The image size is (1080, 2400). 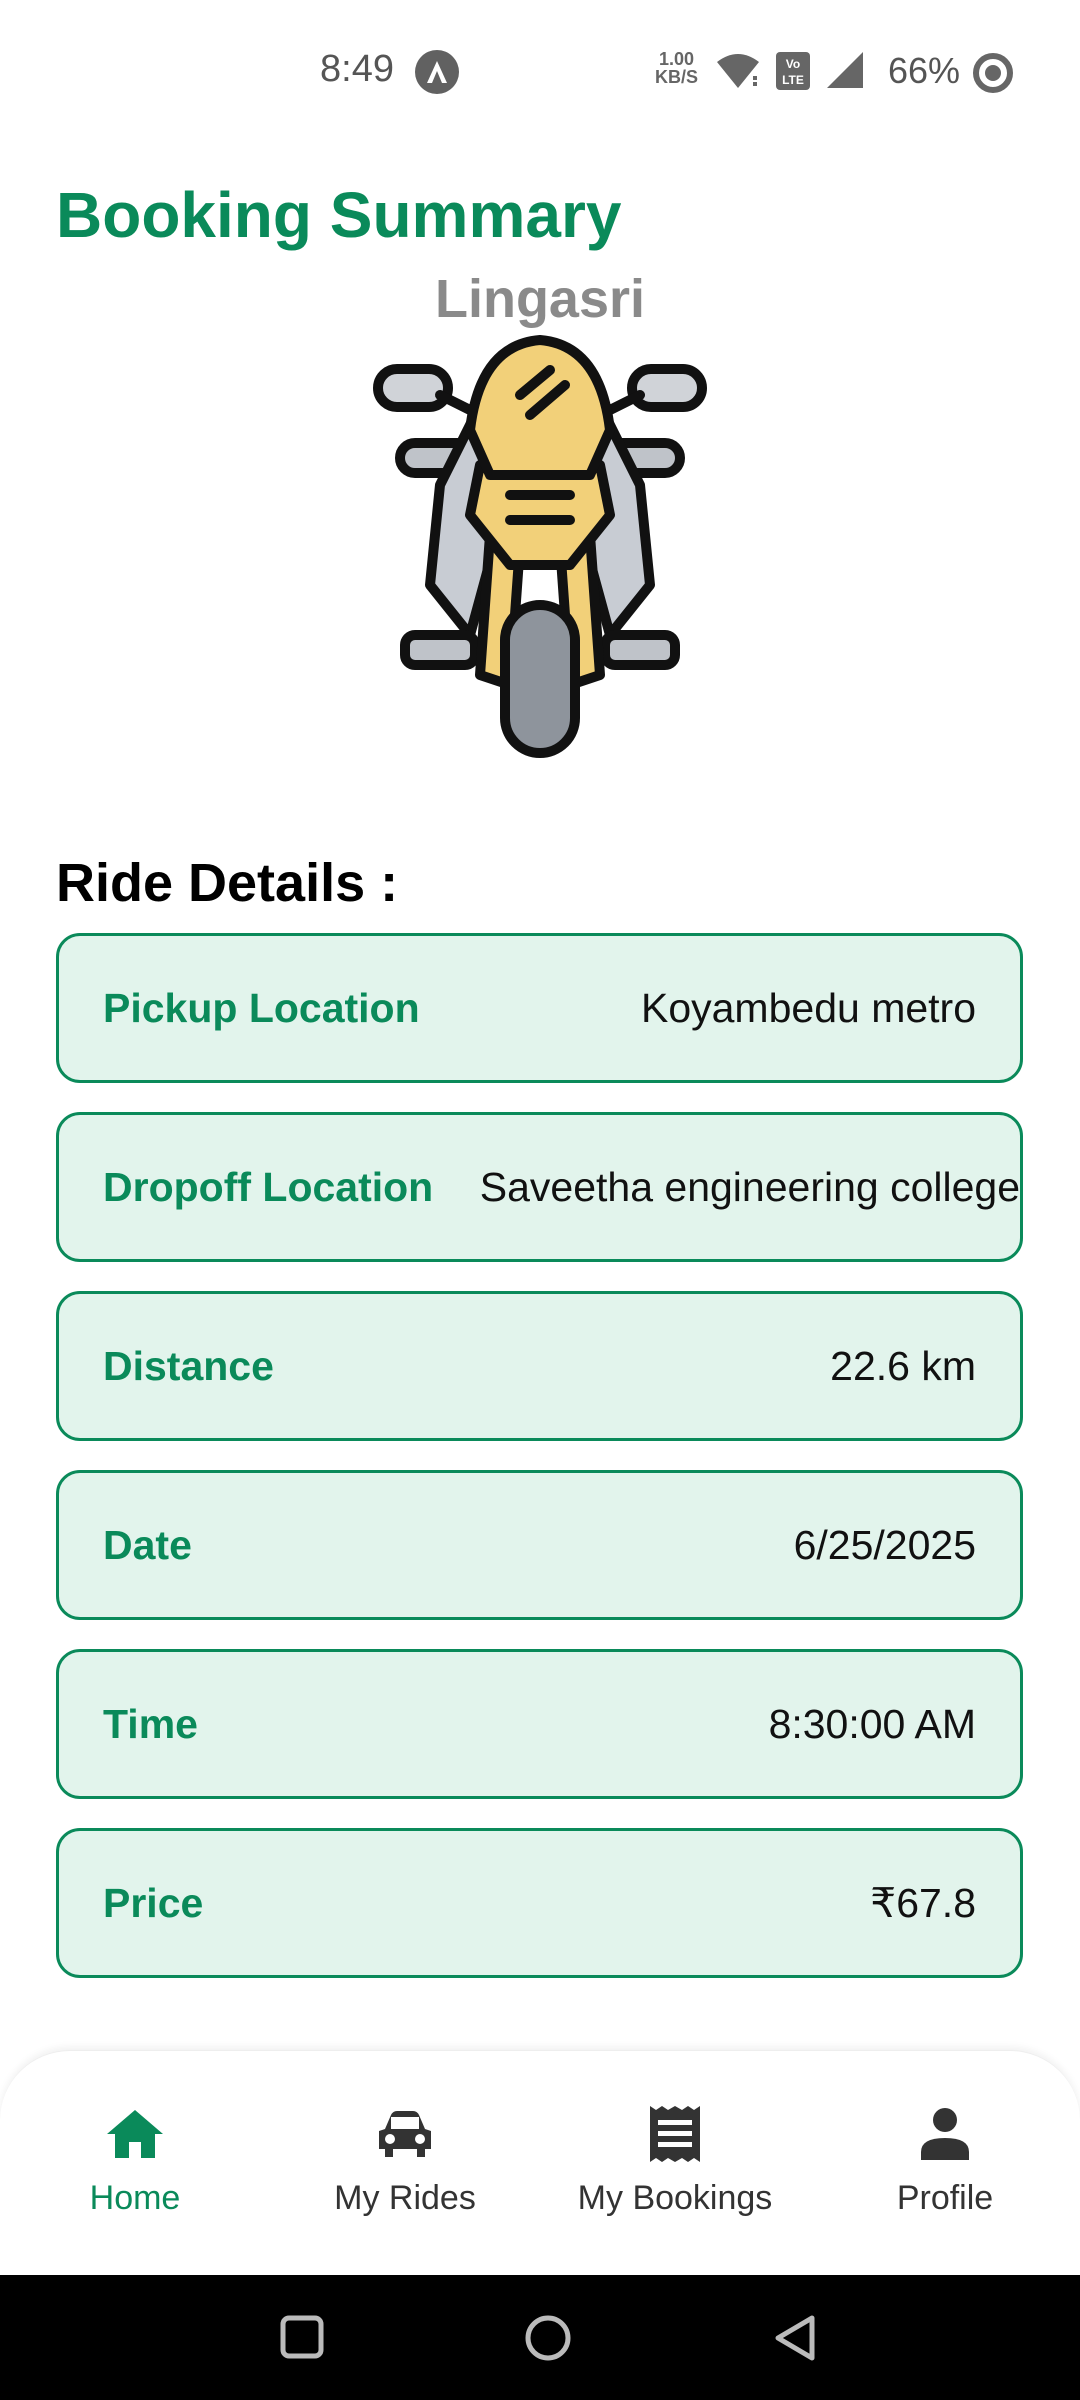 I want to click on row-label: Pickup Location, so click(x=261, y=1007).